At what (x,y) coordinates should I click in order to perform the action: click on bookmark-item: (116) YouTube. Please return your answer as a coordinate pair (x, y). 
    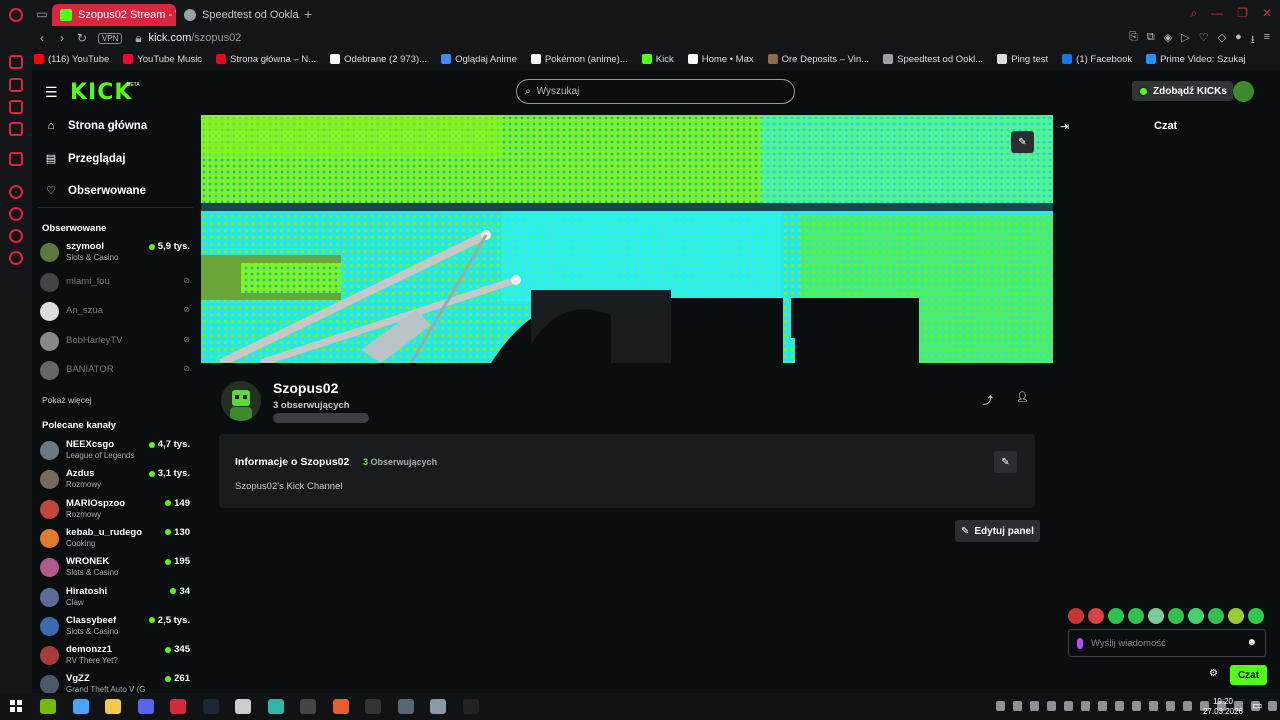
    Looking at the image, I should click on (71, 59).